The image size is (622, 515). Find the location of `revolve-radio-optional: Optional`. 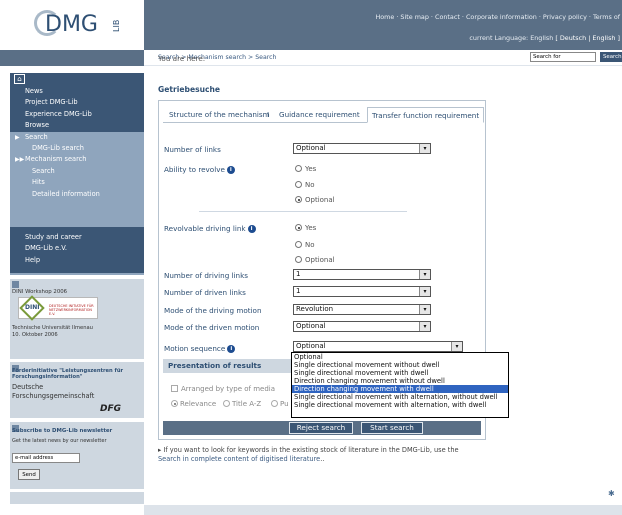

revolve-radio-optional: Optional is located at coordinates (315, 200).